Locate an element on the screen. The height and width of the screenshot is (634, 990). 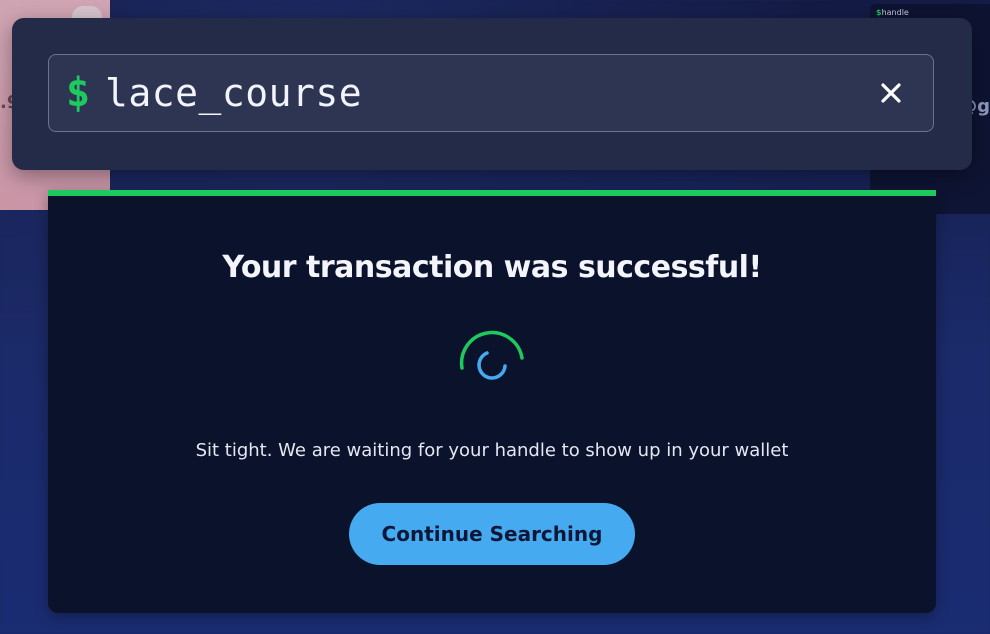
continue-searching-button: Continue Searching is located at coordinates (492, 534).